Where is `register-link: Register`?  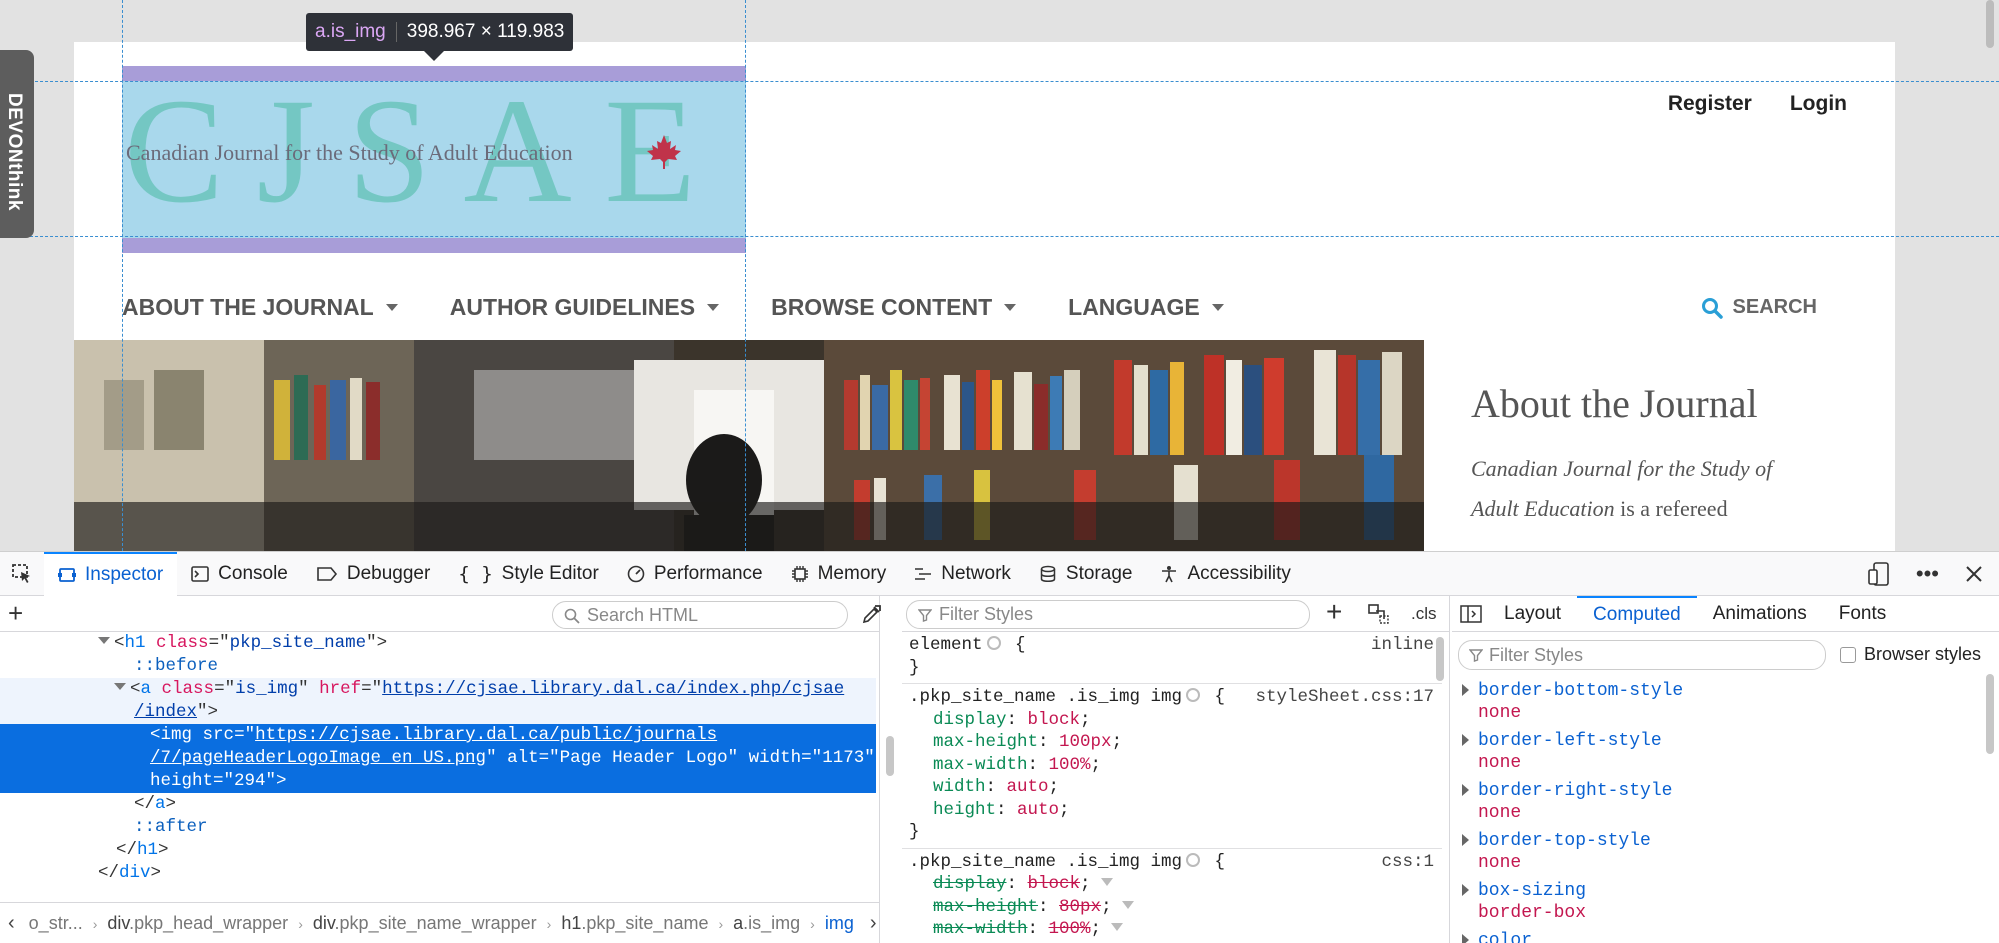 register-link: Register is located at coordinates (1710, 104).